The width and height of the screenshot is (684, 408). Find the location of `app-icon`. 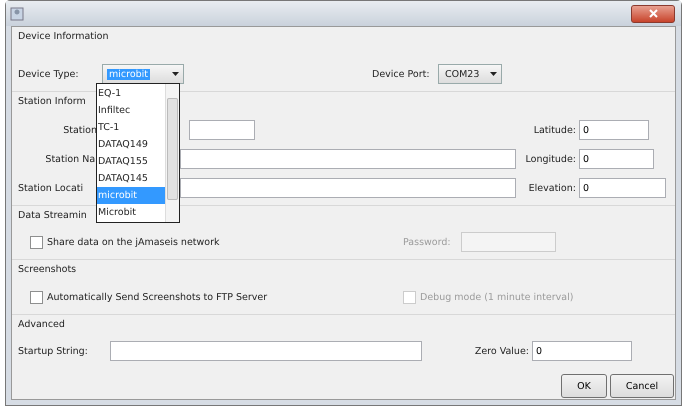

app-icon is located at coordinates (17, 13).